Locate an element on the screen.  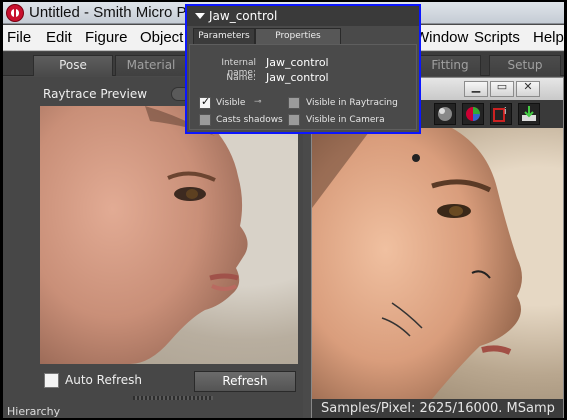
color-wheel-icon is located at coordinates (473, 114).